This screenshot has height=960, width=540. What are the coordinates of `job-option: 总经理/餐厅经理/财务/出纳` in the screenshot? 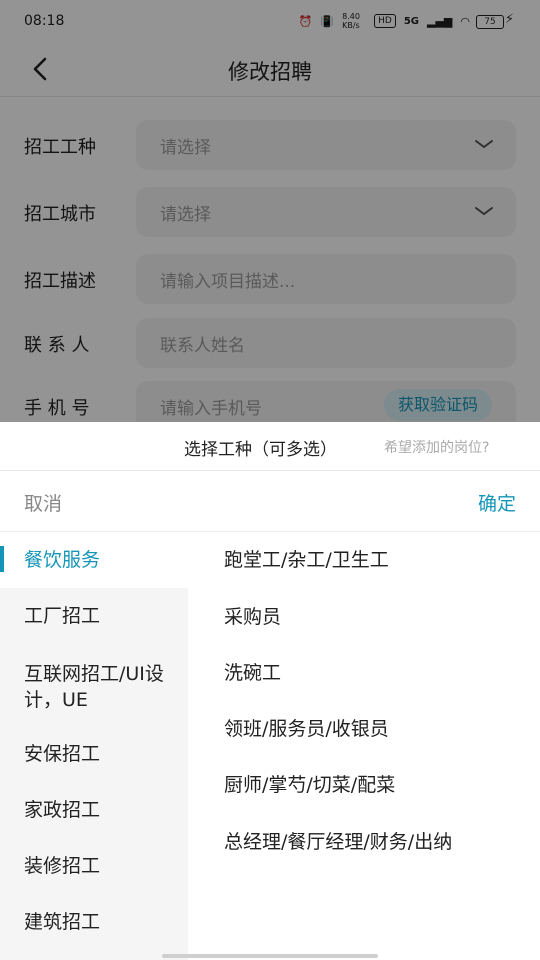 It's located at (359, 842).